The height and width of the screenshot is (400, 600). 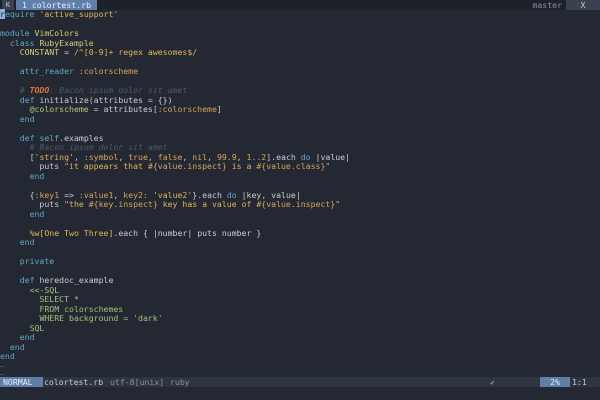 I want to click on code-line-12: end, so click(x=27, y=118).